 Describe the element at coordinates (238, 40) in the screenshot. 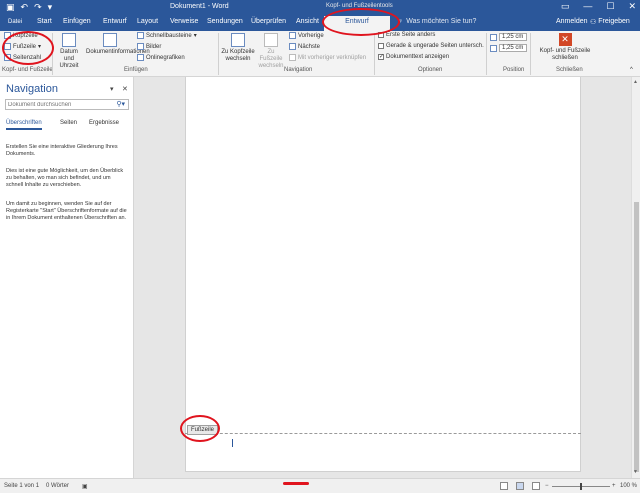

I see `goto-header-icon` at that location.